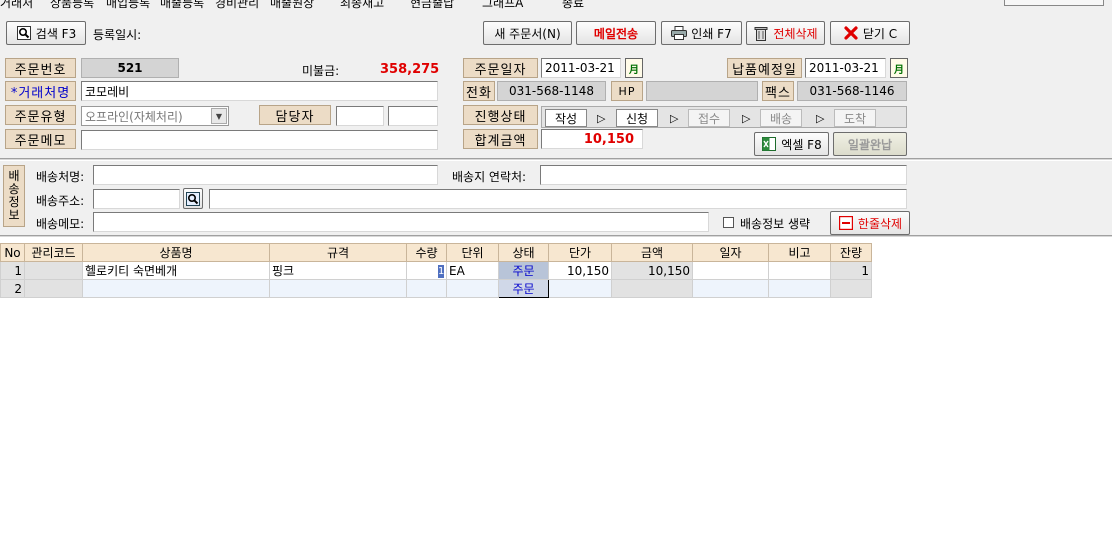  What do you see at coordinates (523, 252) in the screenshot?
I see `column-header: 상태` at bounding box center [523, 252].